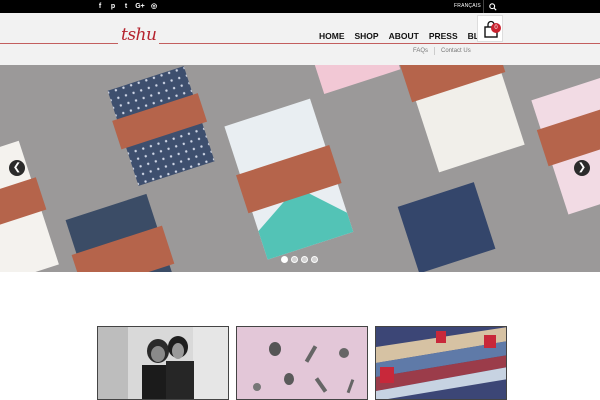 The image size is (600, 400). I want to click on pattern-photo, so click(302, 363).